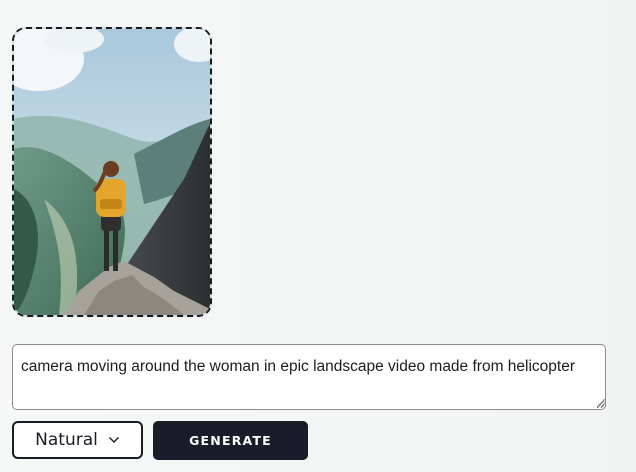  I want to click on generate-button: GENERATE, so click(230, 440).